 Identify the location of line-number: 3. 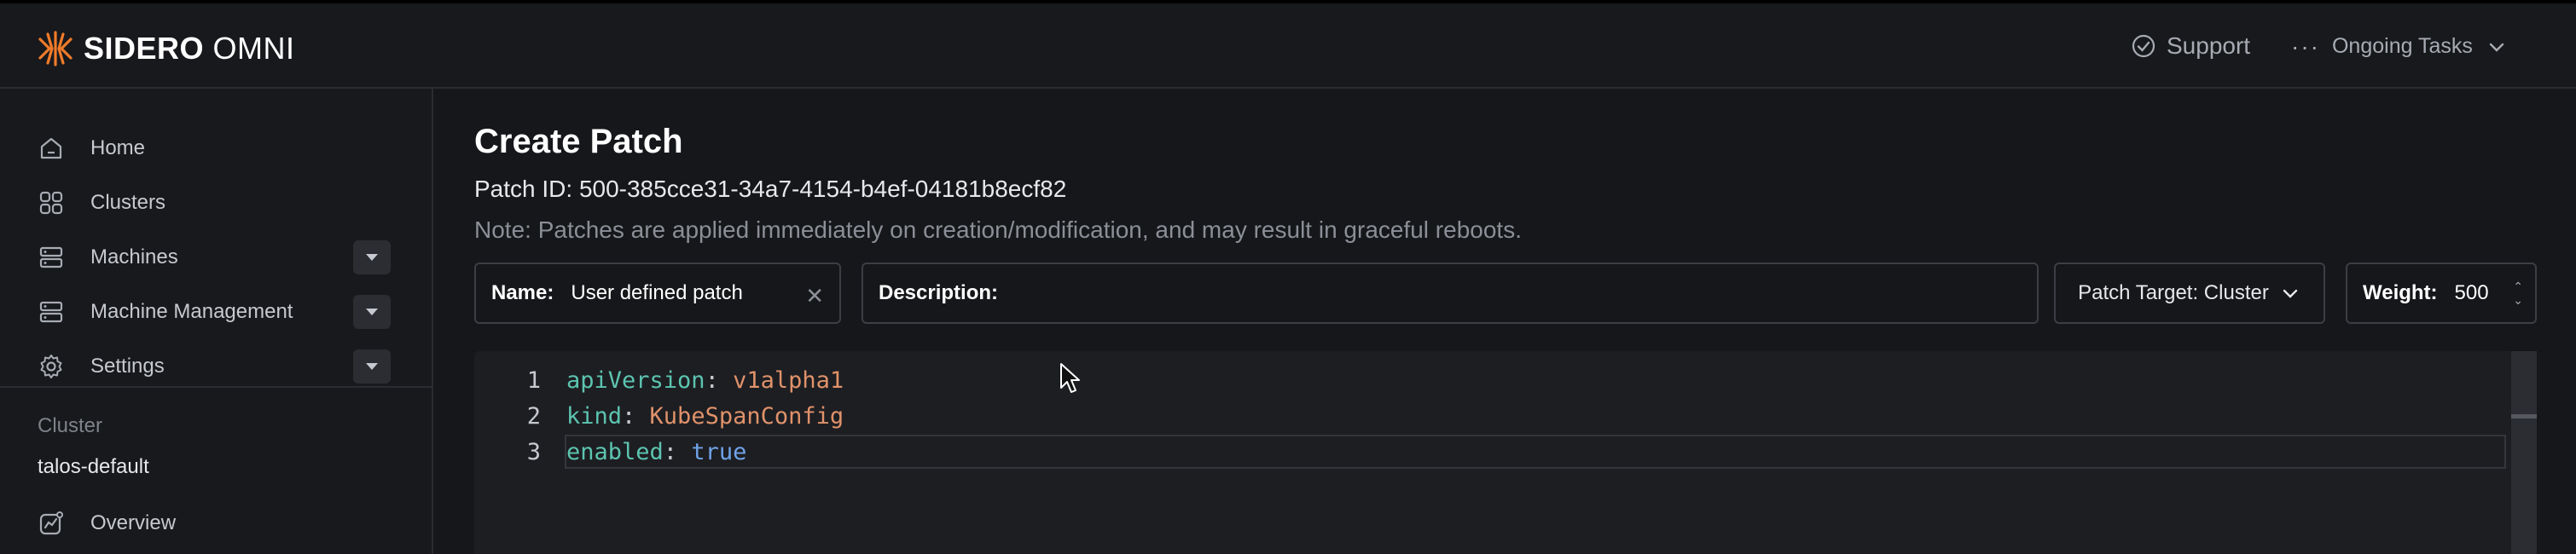
(533, 451).